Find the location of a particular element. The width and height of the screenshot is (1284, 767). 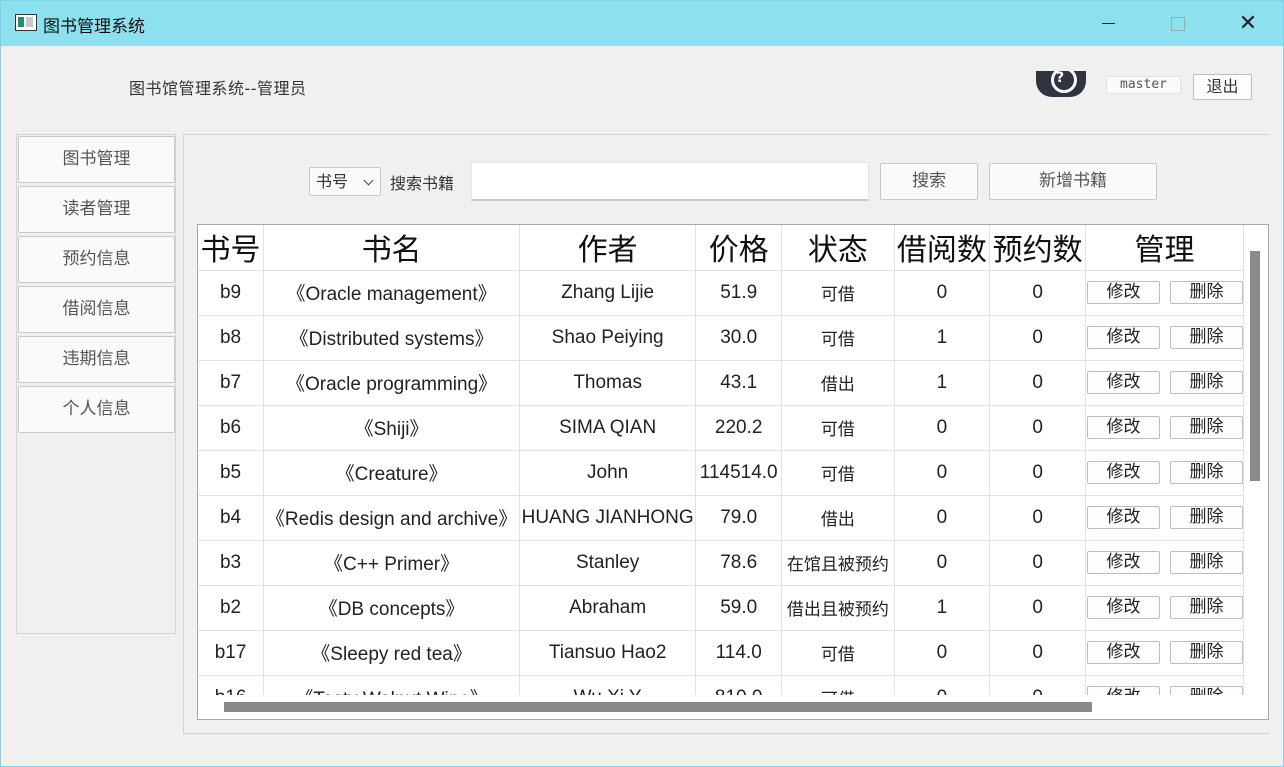

table-cell: Zhang Lijie is located at coordinates (608, 293).